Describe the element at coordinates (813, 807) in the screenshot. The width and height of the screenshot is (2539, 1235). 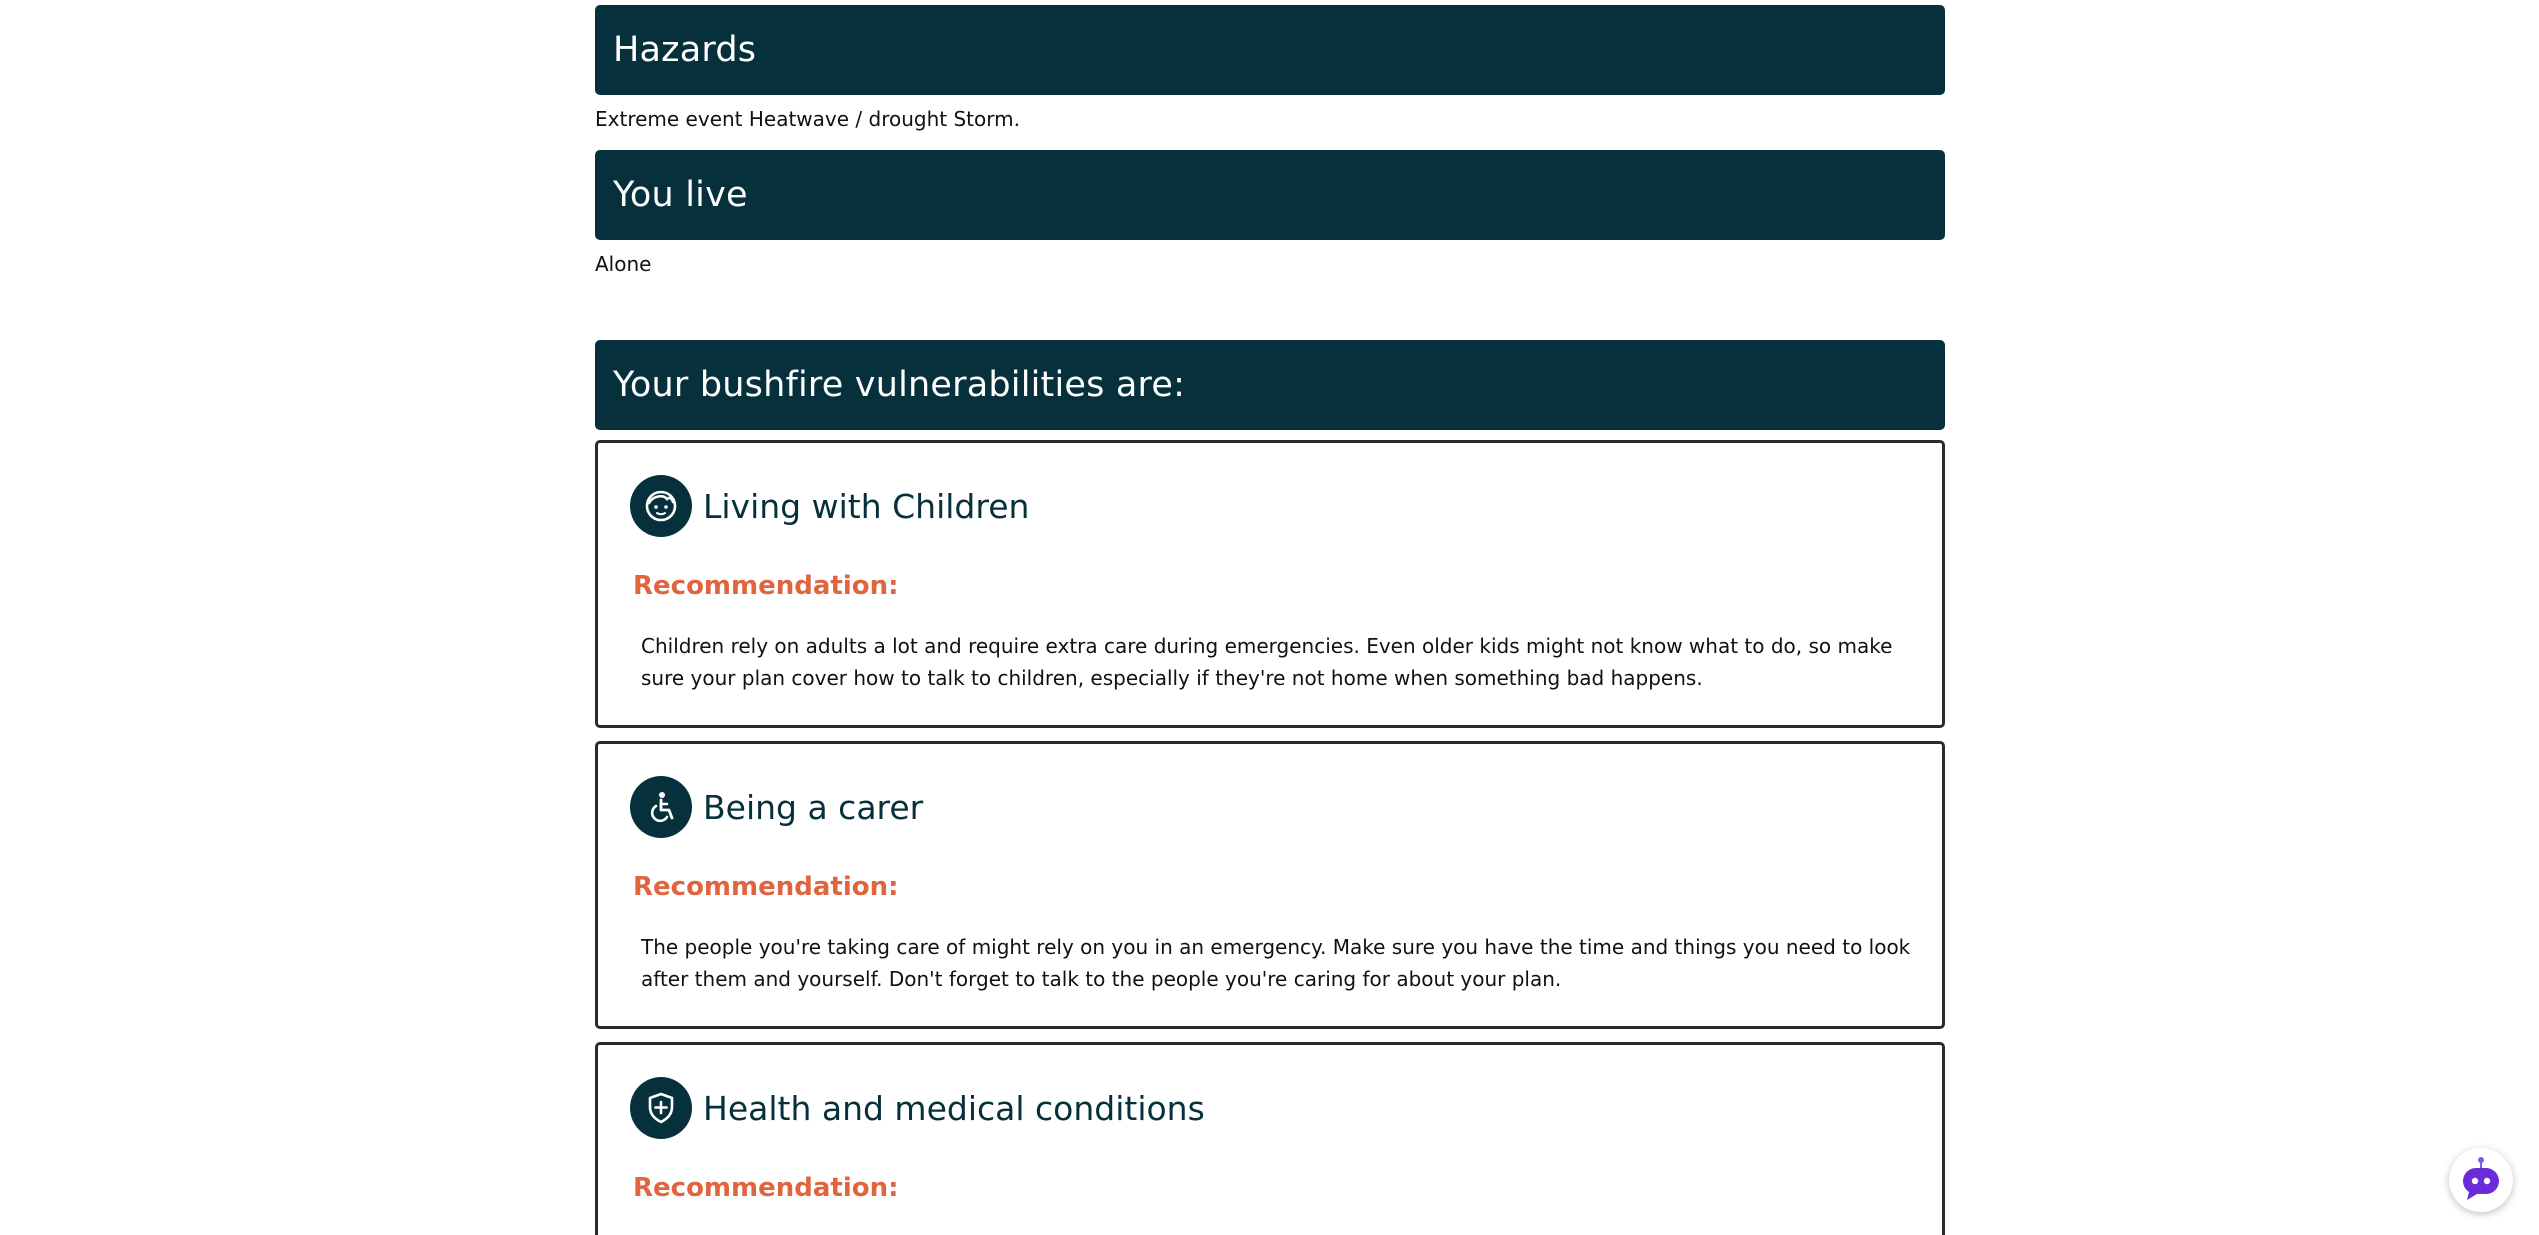
I see `card-title: Being a carer` at that location.